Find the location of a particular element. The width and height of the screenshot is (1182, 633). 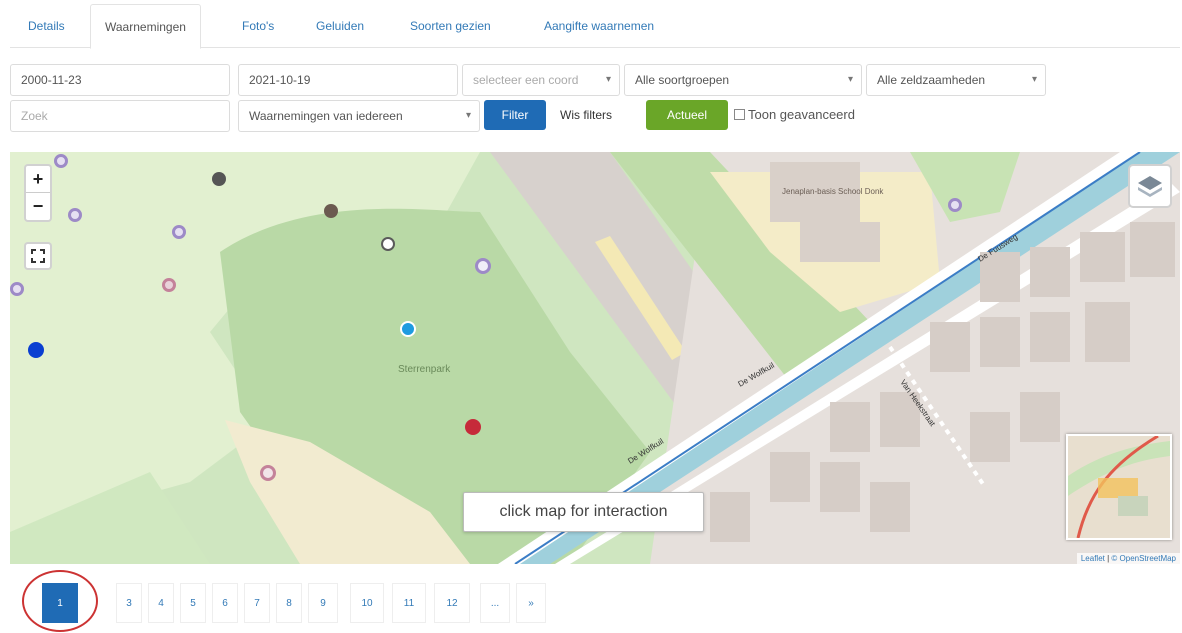

species-group-value: Alle soortgroepen is located at coordinates (682, 80).